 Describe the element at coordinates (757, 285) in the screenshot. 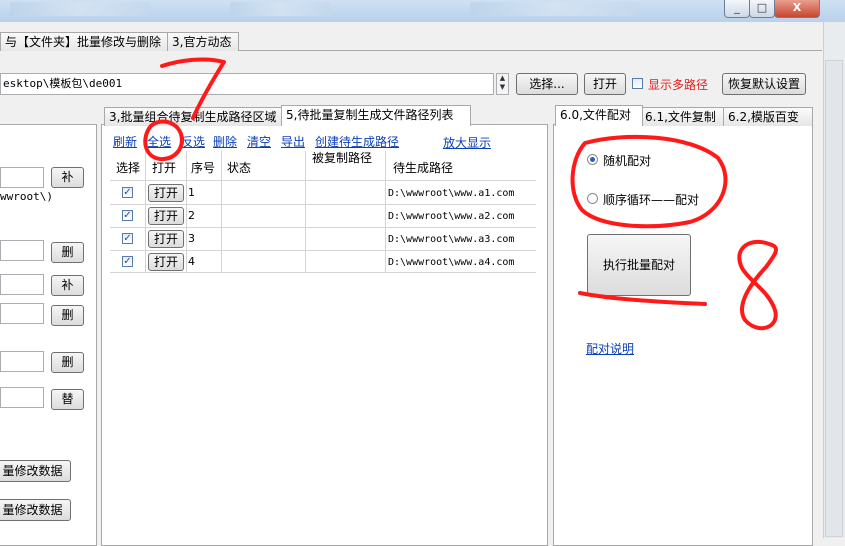

I see `eight-annotation` at that location.